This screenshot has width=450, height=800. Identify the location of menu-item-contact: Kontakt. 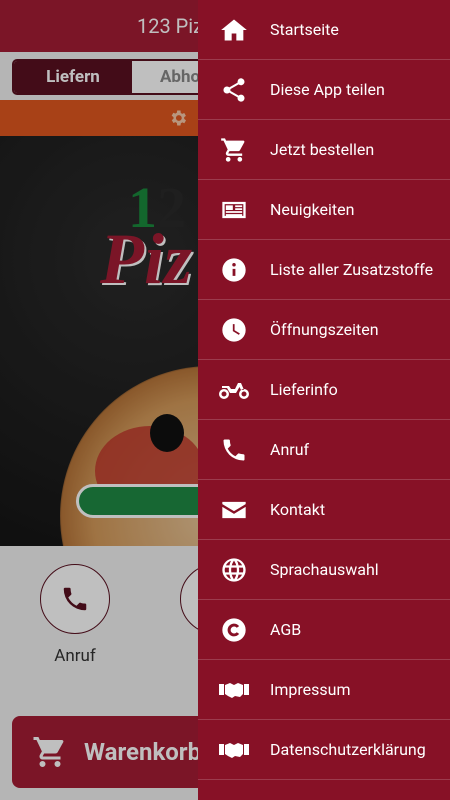
(324, 510).